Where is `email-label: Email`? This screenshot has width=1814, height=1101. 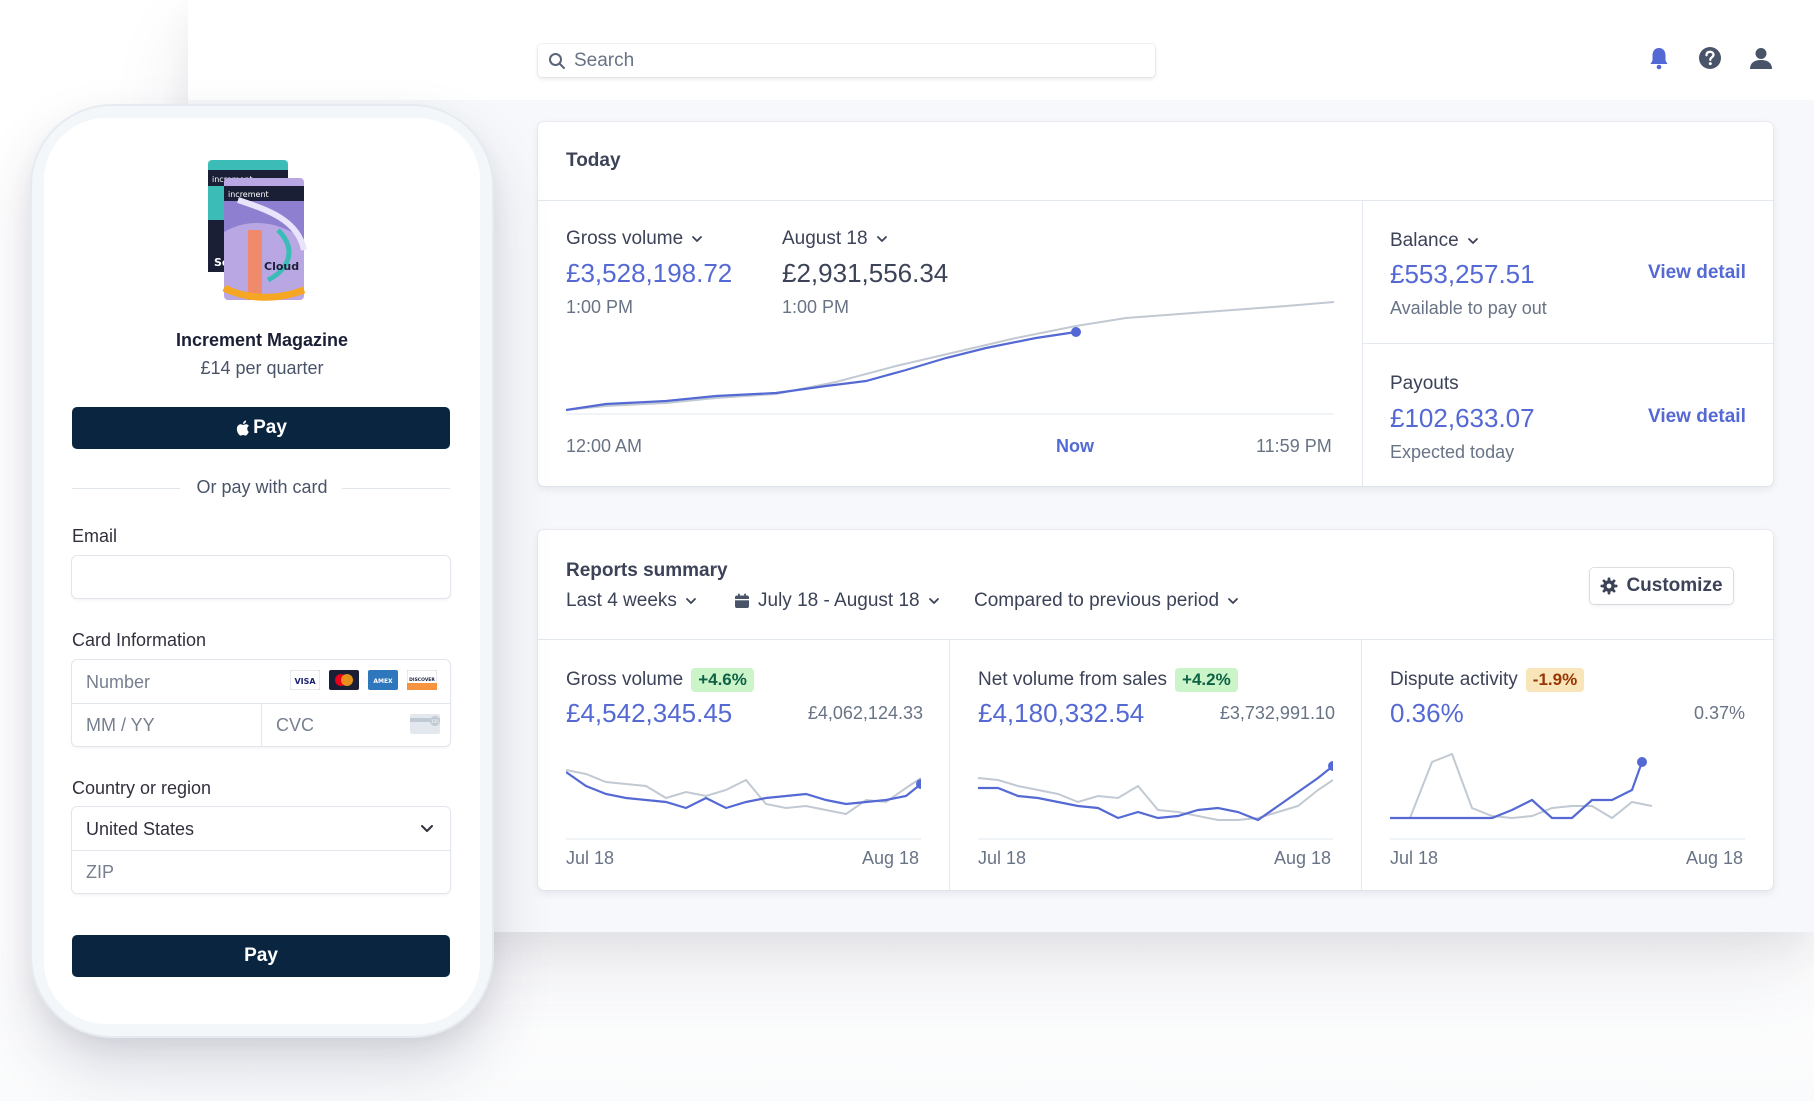 email-label: Email is located at coordinates (95, 536).